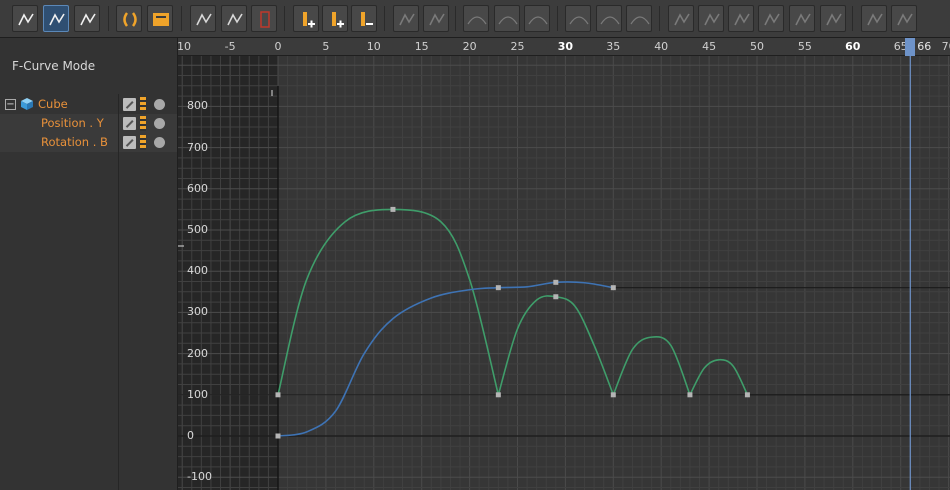  I want to click on ease-out-button, so click(476, 18).